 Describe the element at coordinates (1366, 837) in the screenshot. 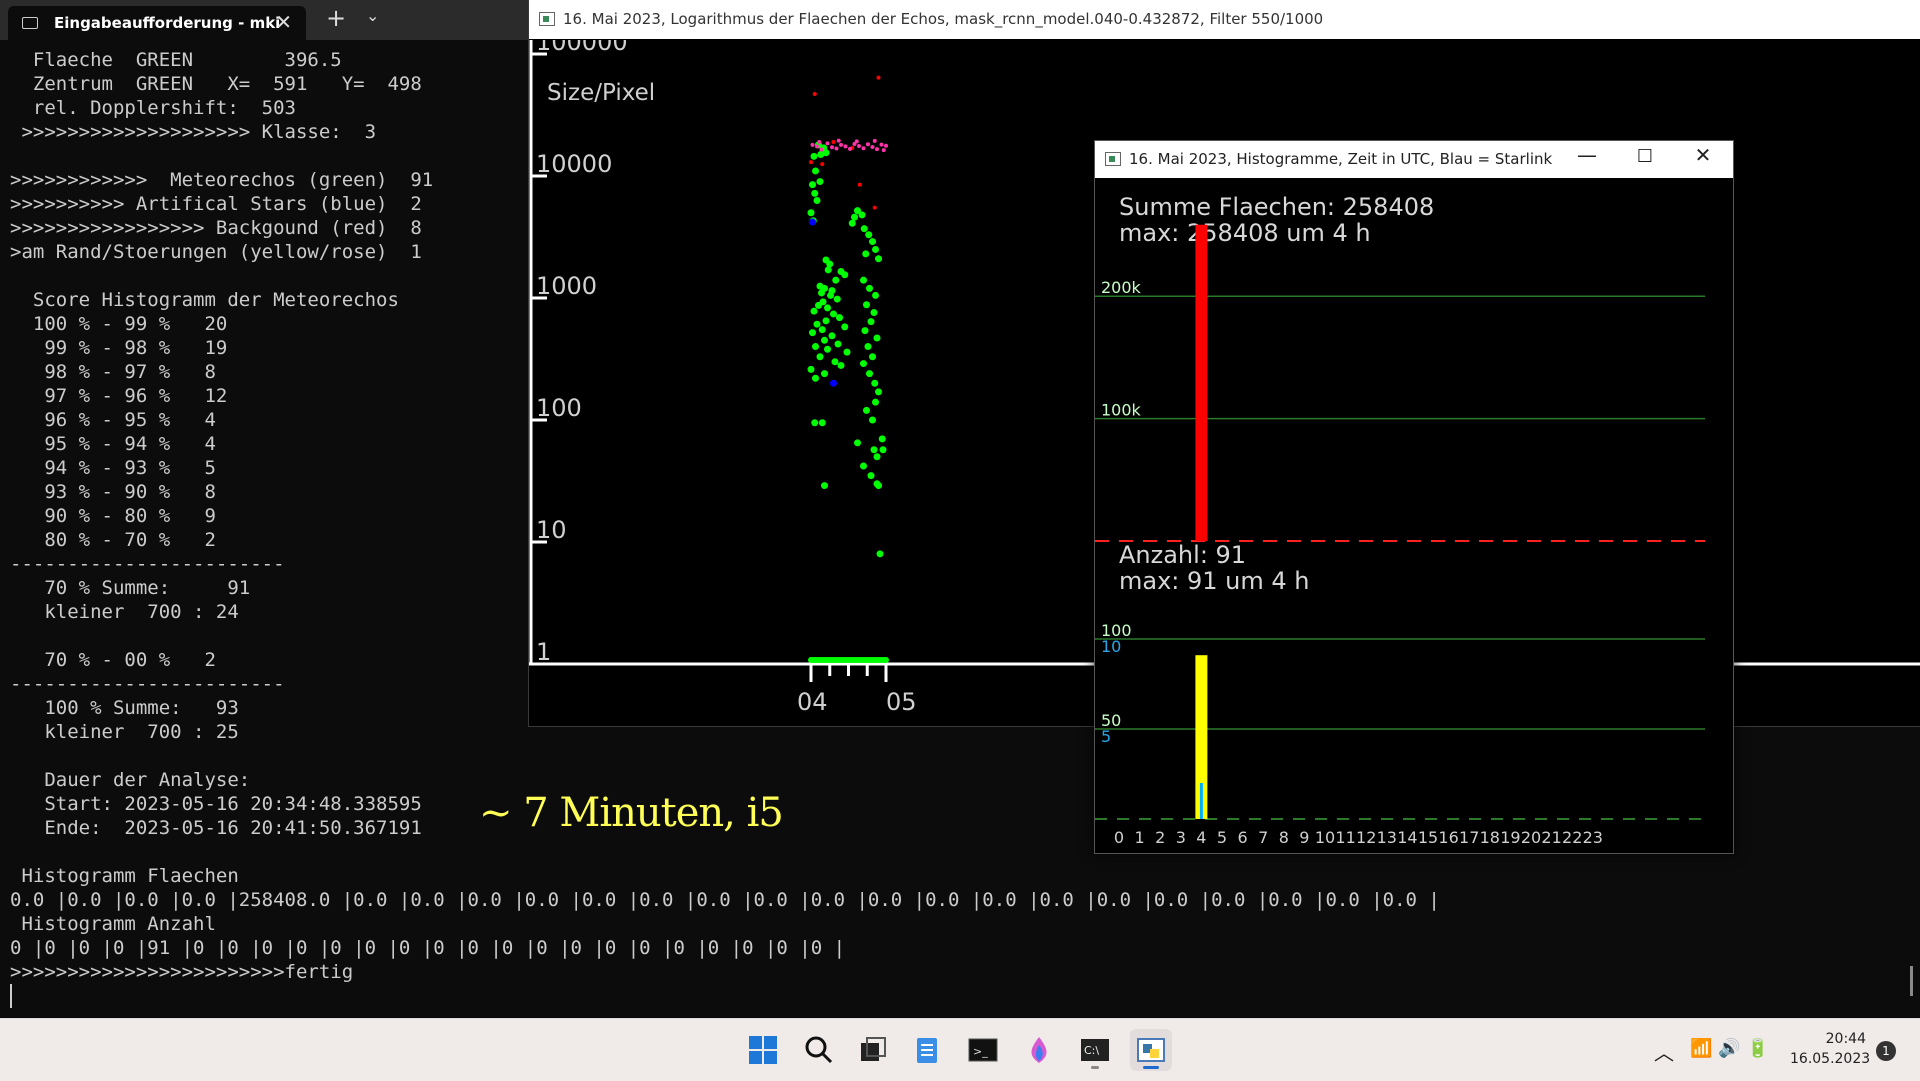

I see `hour-label: 12` at that location.